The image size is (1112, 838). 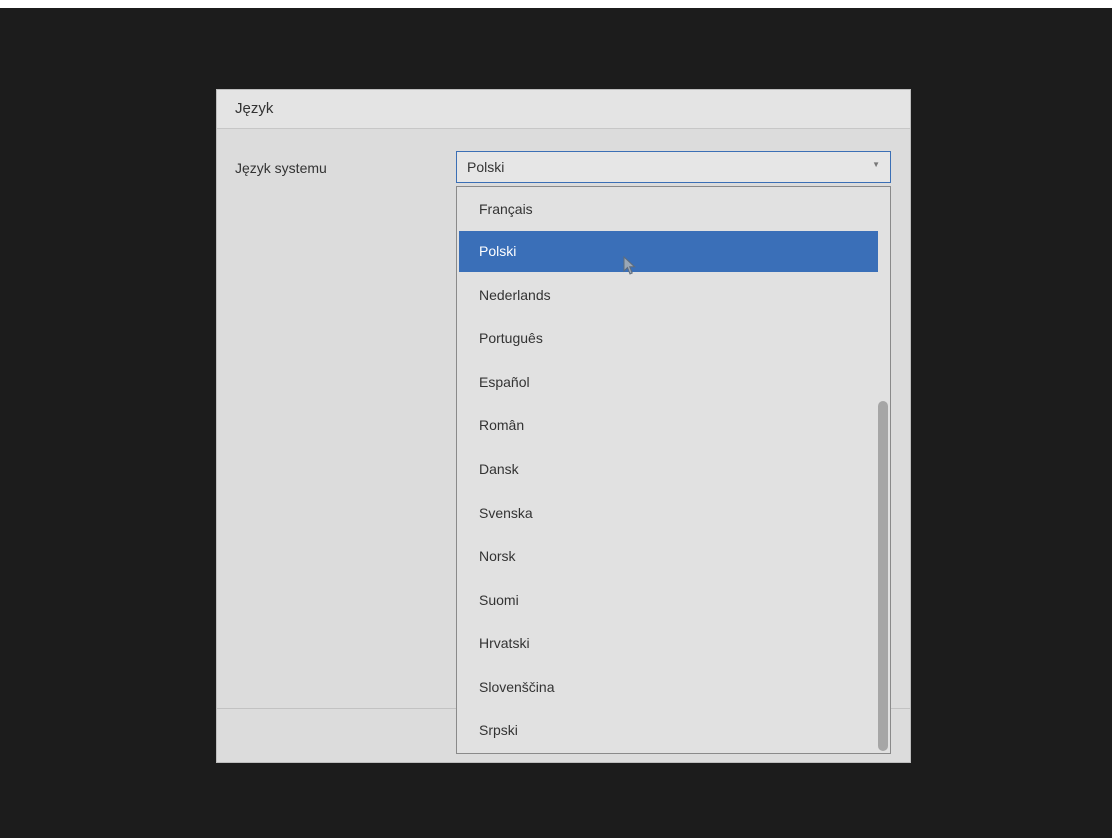 I want to click on option-dansk: Dansk, so click(x=668, y=469).